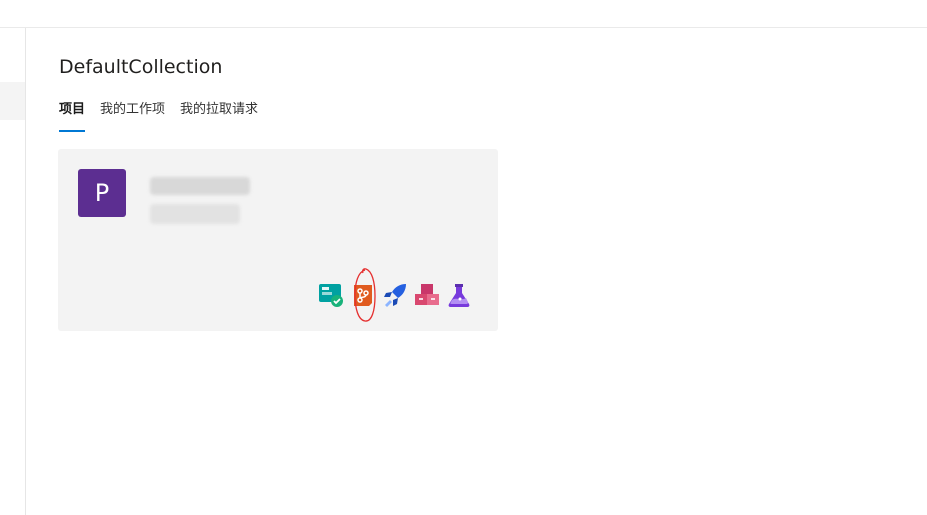 The image size is (927, 515). I want to click on artifacts-icon, so click(427, 294).